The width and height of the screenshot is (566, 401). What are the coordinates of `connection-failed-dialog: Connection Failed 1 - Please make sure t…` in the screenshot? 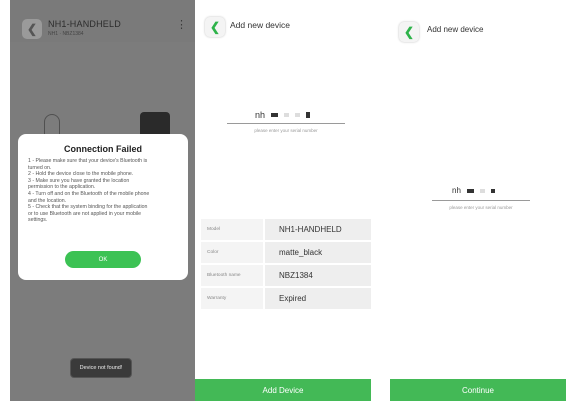 It's located at (103, 207).